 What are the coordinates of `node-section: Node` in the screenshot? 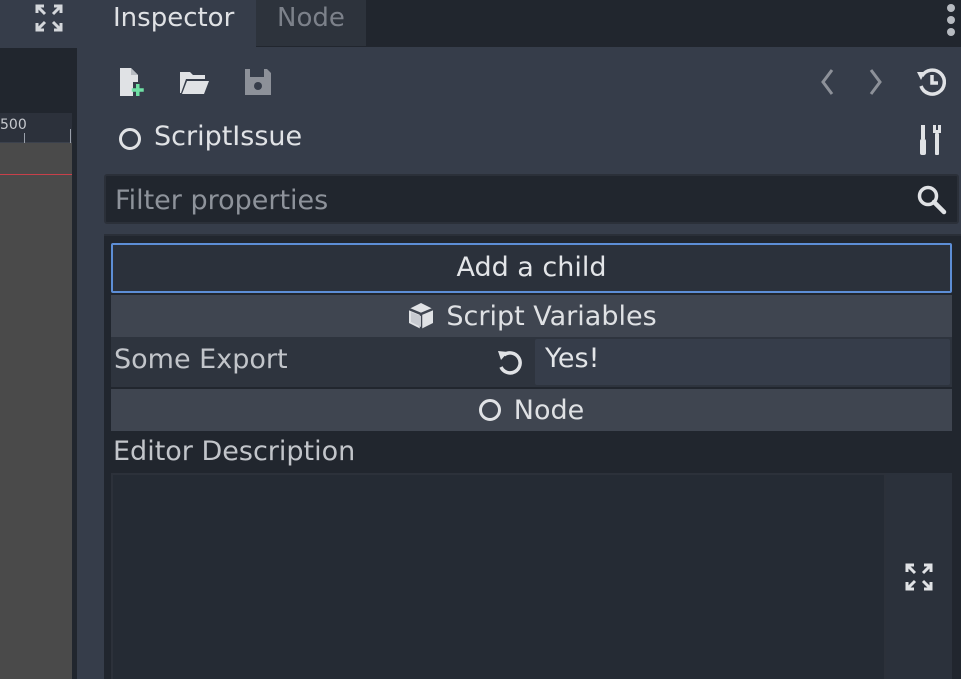 It's located at (531, 410).